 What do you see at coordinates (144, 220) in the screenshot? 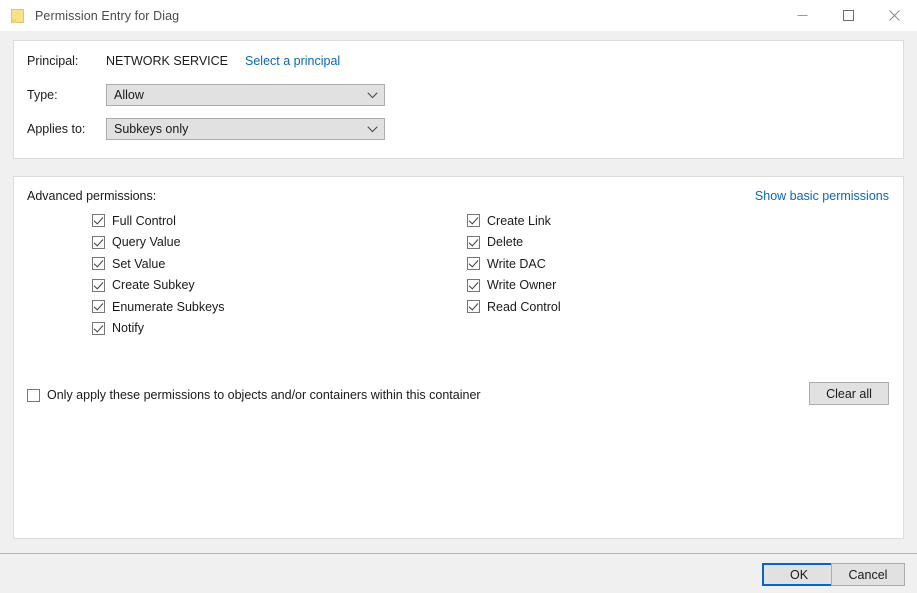
I see `permission-label: Full Control` at bounding box center [144, 220].